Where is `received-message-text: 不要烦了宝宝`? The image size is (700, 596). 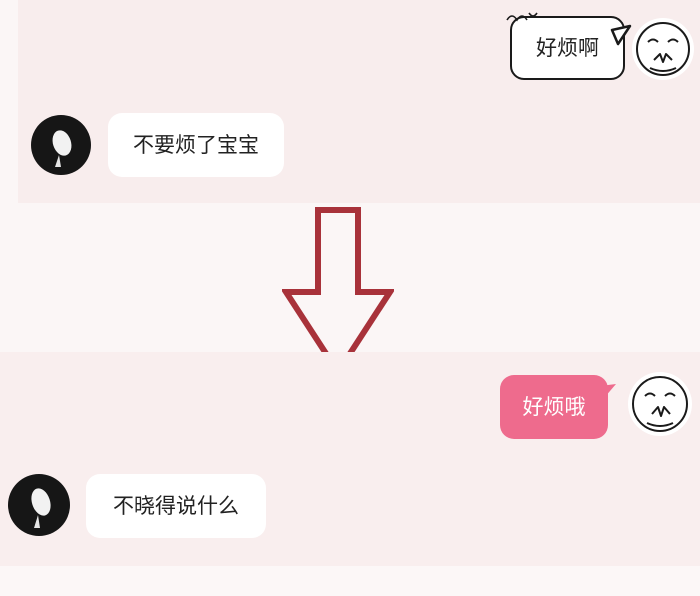
received-message-text: 不要烦了宝宝 is located at coordinates (196, 144).